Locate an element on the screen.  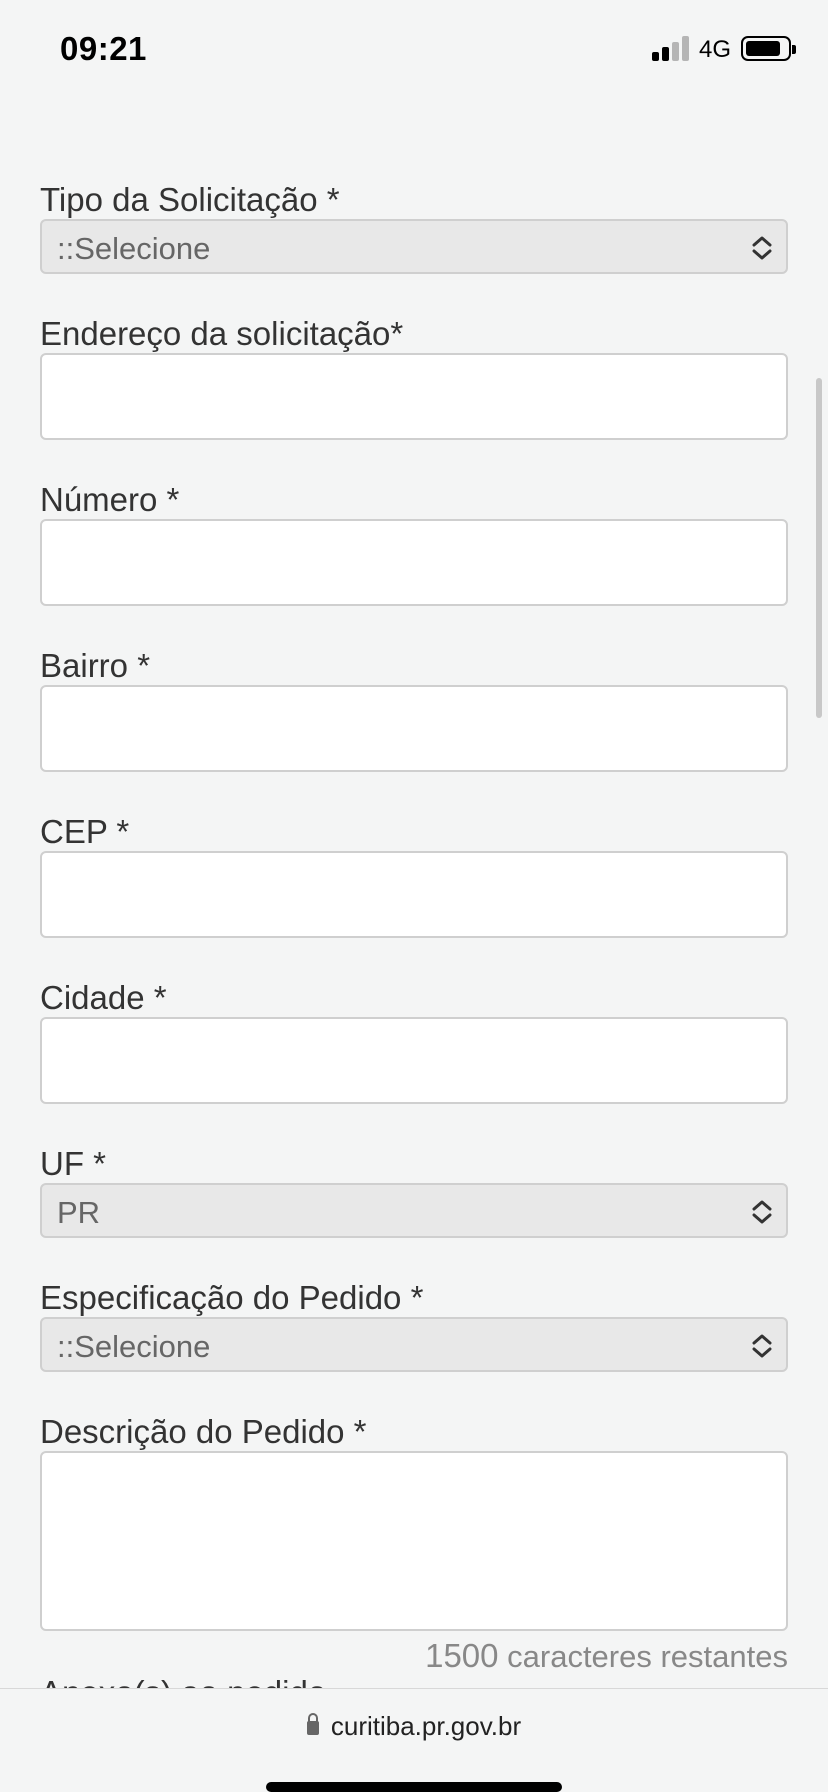
page-scrollbar is located at coordinates (819, 548).